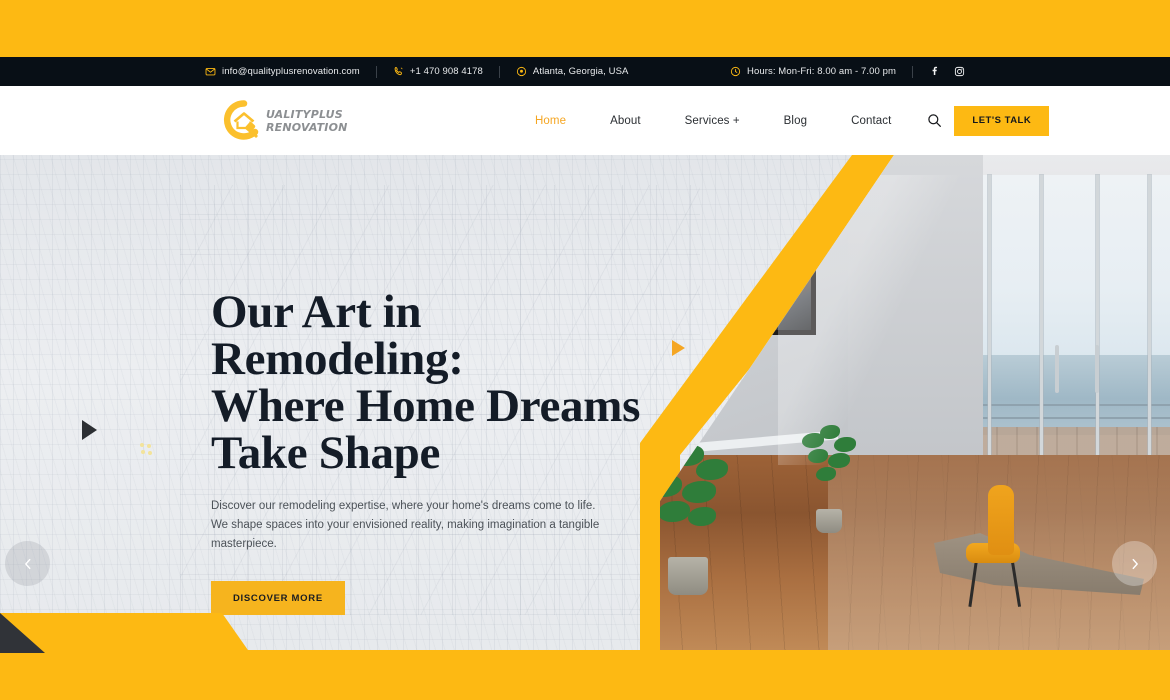  What do you see at coordinates (147, 449) in the screenshot?
I see `dot-cluster-decoration` at bounding box center [147, 449].